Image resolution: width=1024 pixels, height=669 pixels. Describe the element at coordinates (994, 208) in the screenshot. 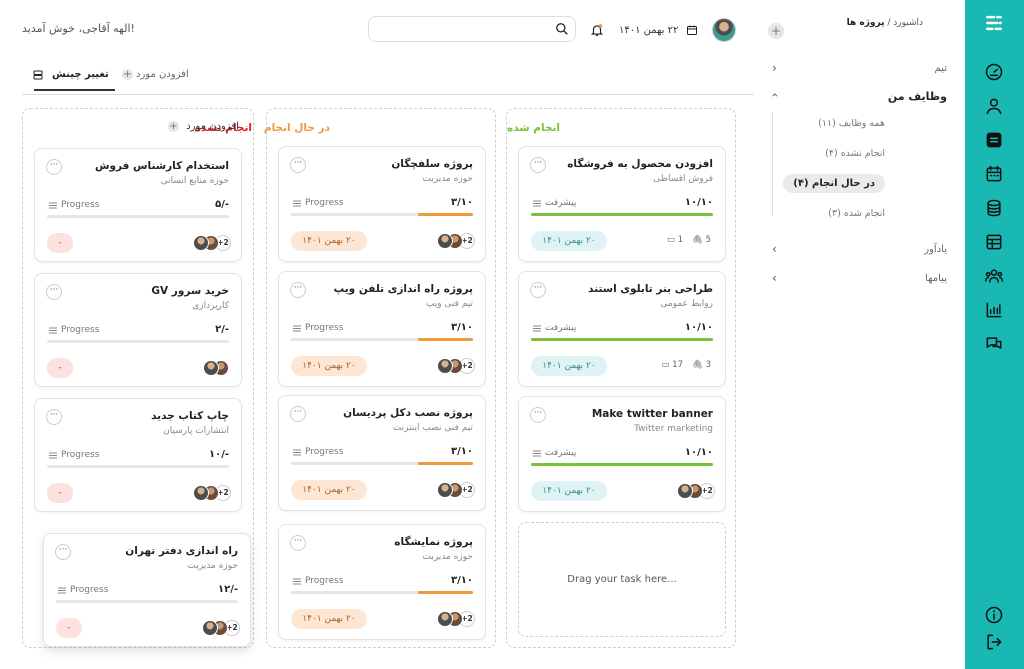

I see `coins-icon` at that location.